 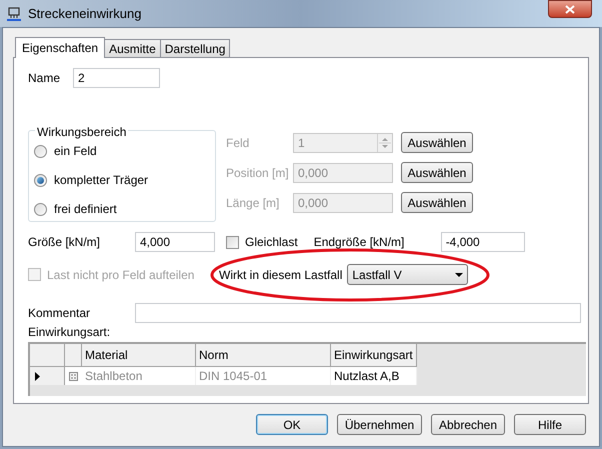 What do you see at coordinates (232, 242) in the screenshot?
I see `checkbox` at bounding box center [232, 242].